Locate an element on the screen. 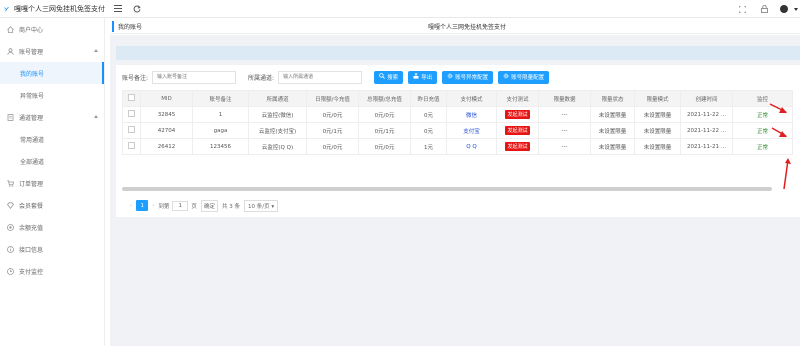 The height and width of the screenshot is (346, 800). column-header: 账号备注 is located at coordinates (220, 98).